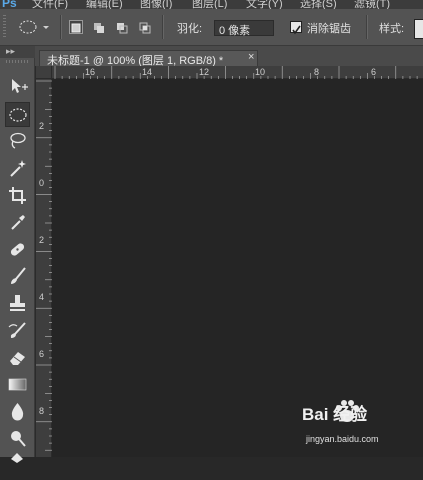 This screenshot has height=480, width=423. I want to click on subtract-selection-icon, so click(122, 28).